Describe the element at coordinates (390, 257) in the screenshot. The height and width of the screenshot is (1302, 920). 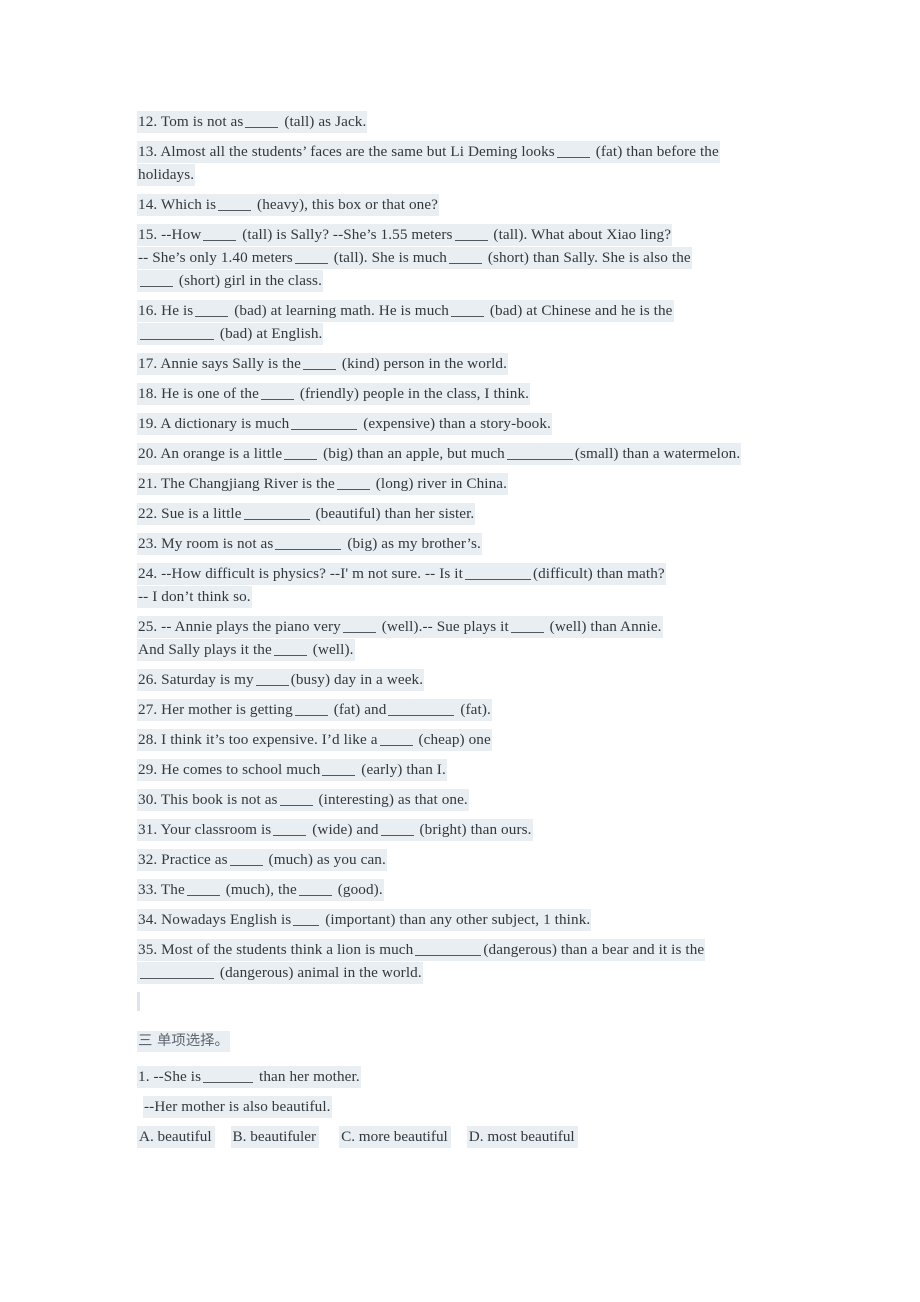
I see `question-15-line2-b: (tall). She is much` at that location.